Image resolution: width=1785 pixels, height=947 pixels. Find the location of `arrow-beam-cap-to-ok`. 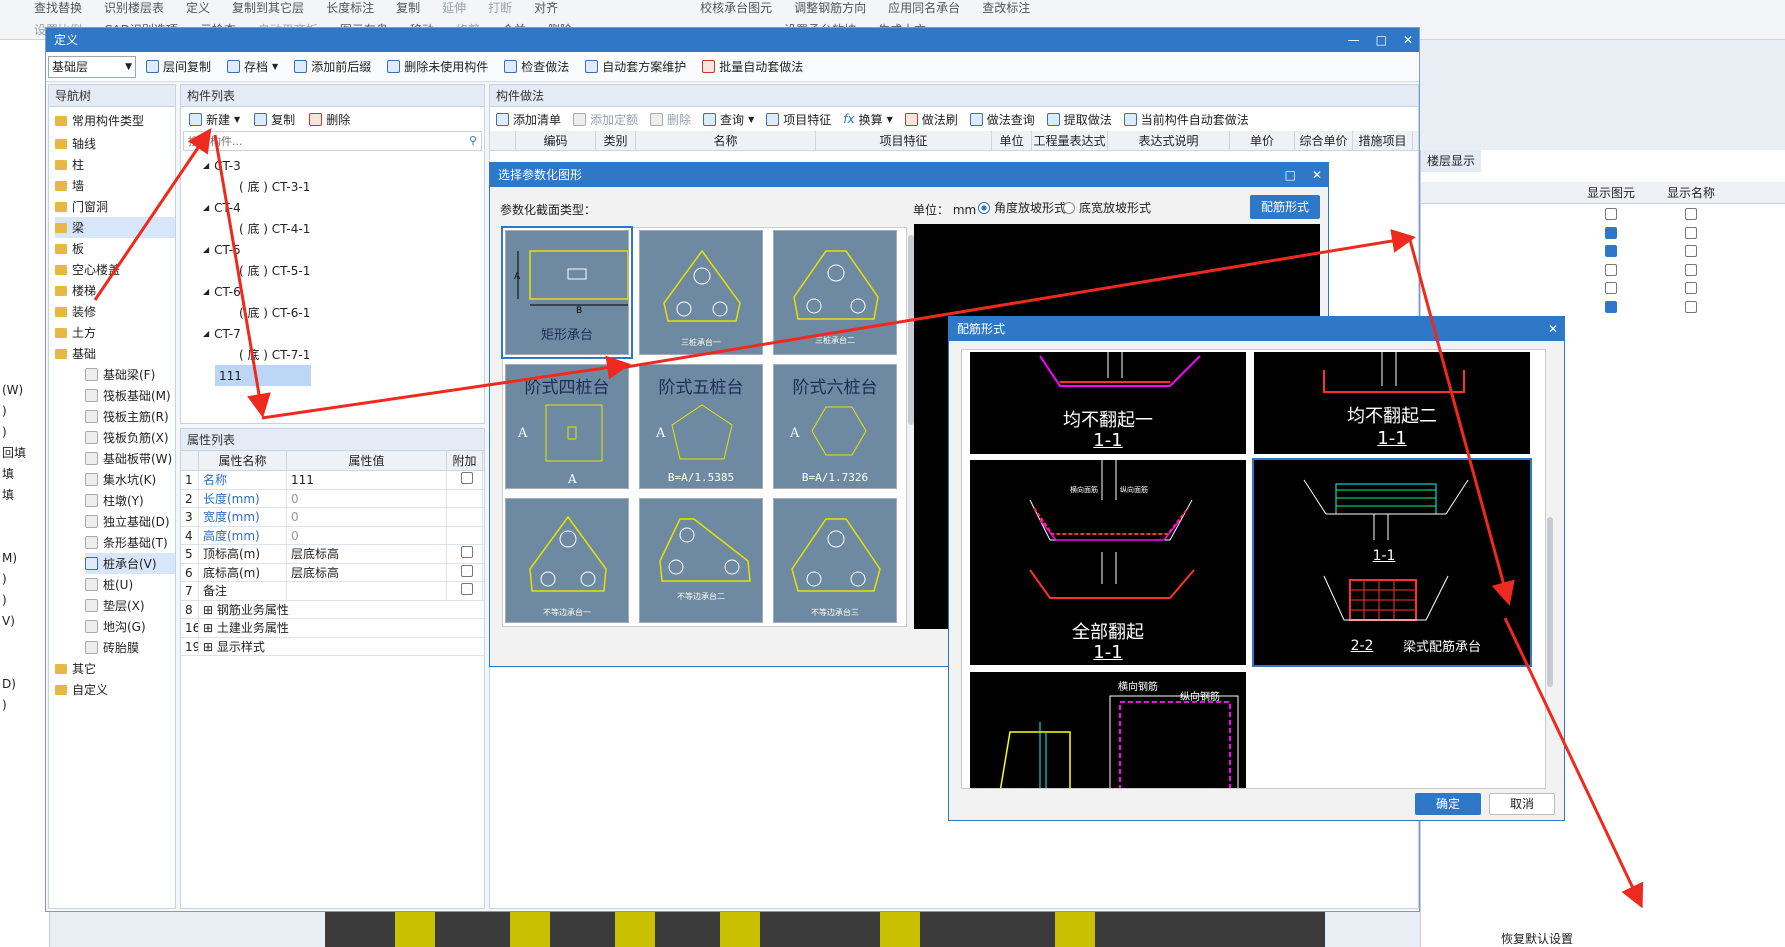

arrow-beam-cap-to-ok is located at coordinates (1573, 763).